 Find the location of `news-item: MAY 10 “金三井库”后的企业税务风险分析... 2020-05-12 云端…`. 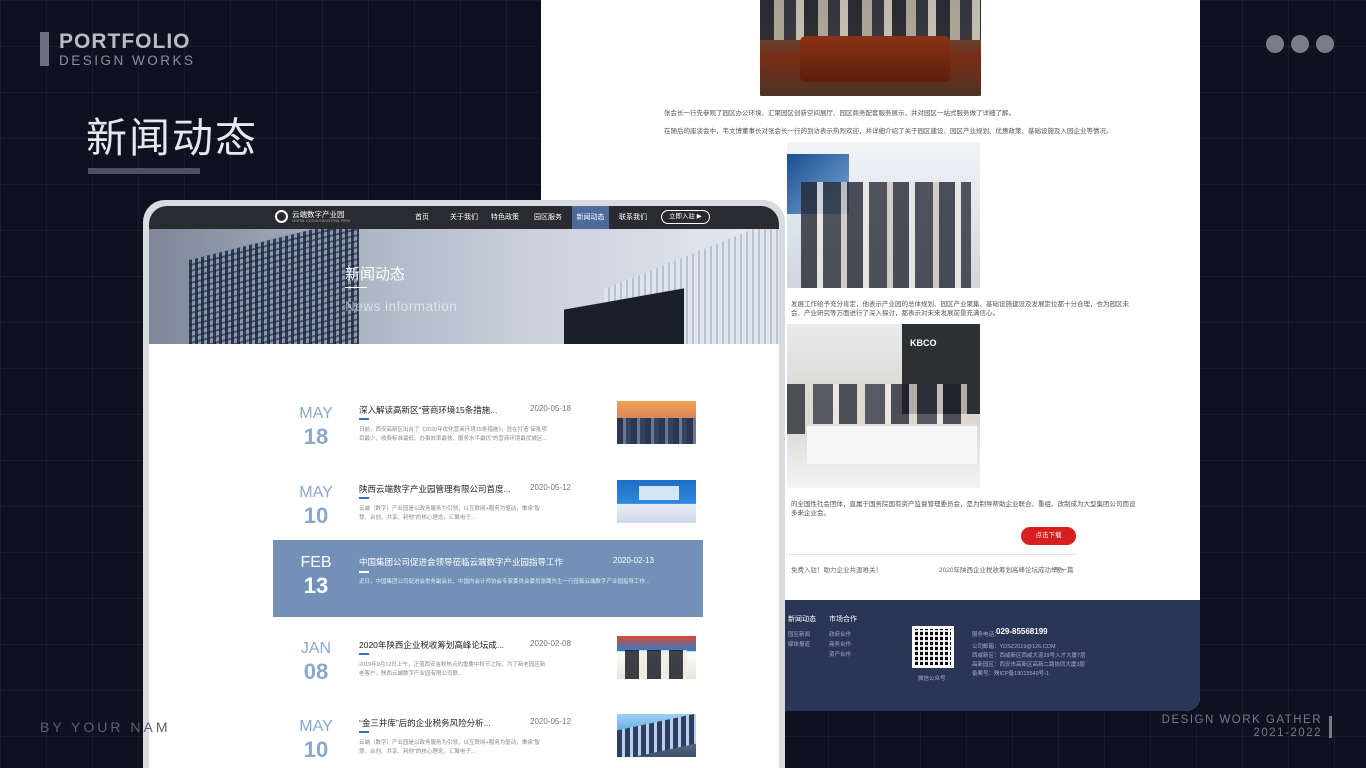

news-item: MAY 10 “金三井库”后的企业税务风险分析... 2020-05-12 云端… is located at coordinates (488, 737).